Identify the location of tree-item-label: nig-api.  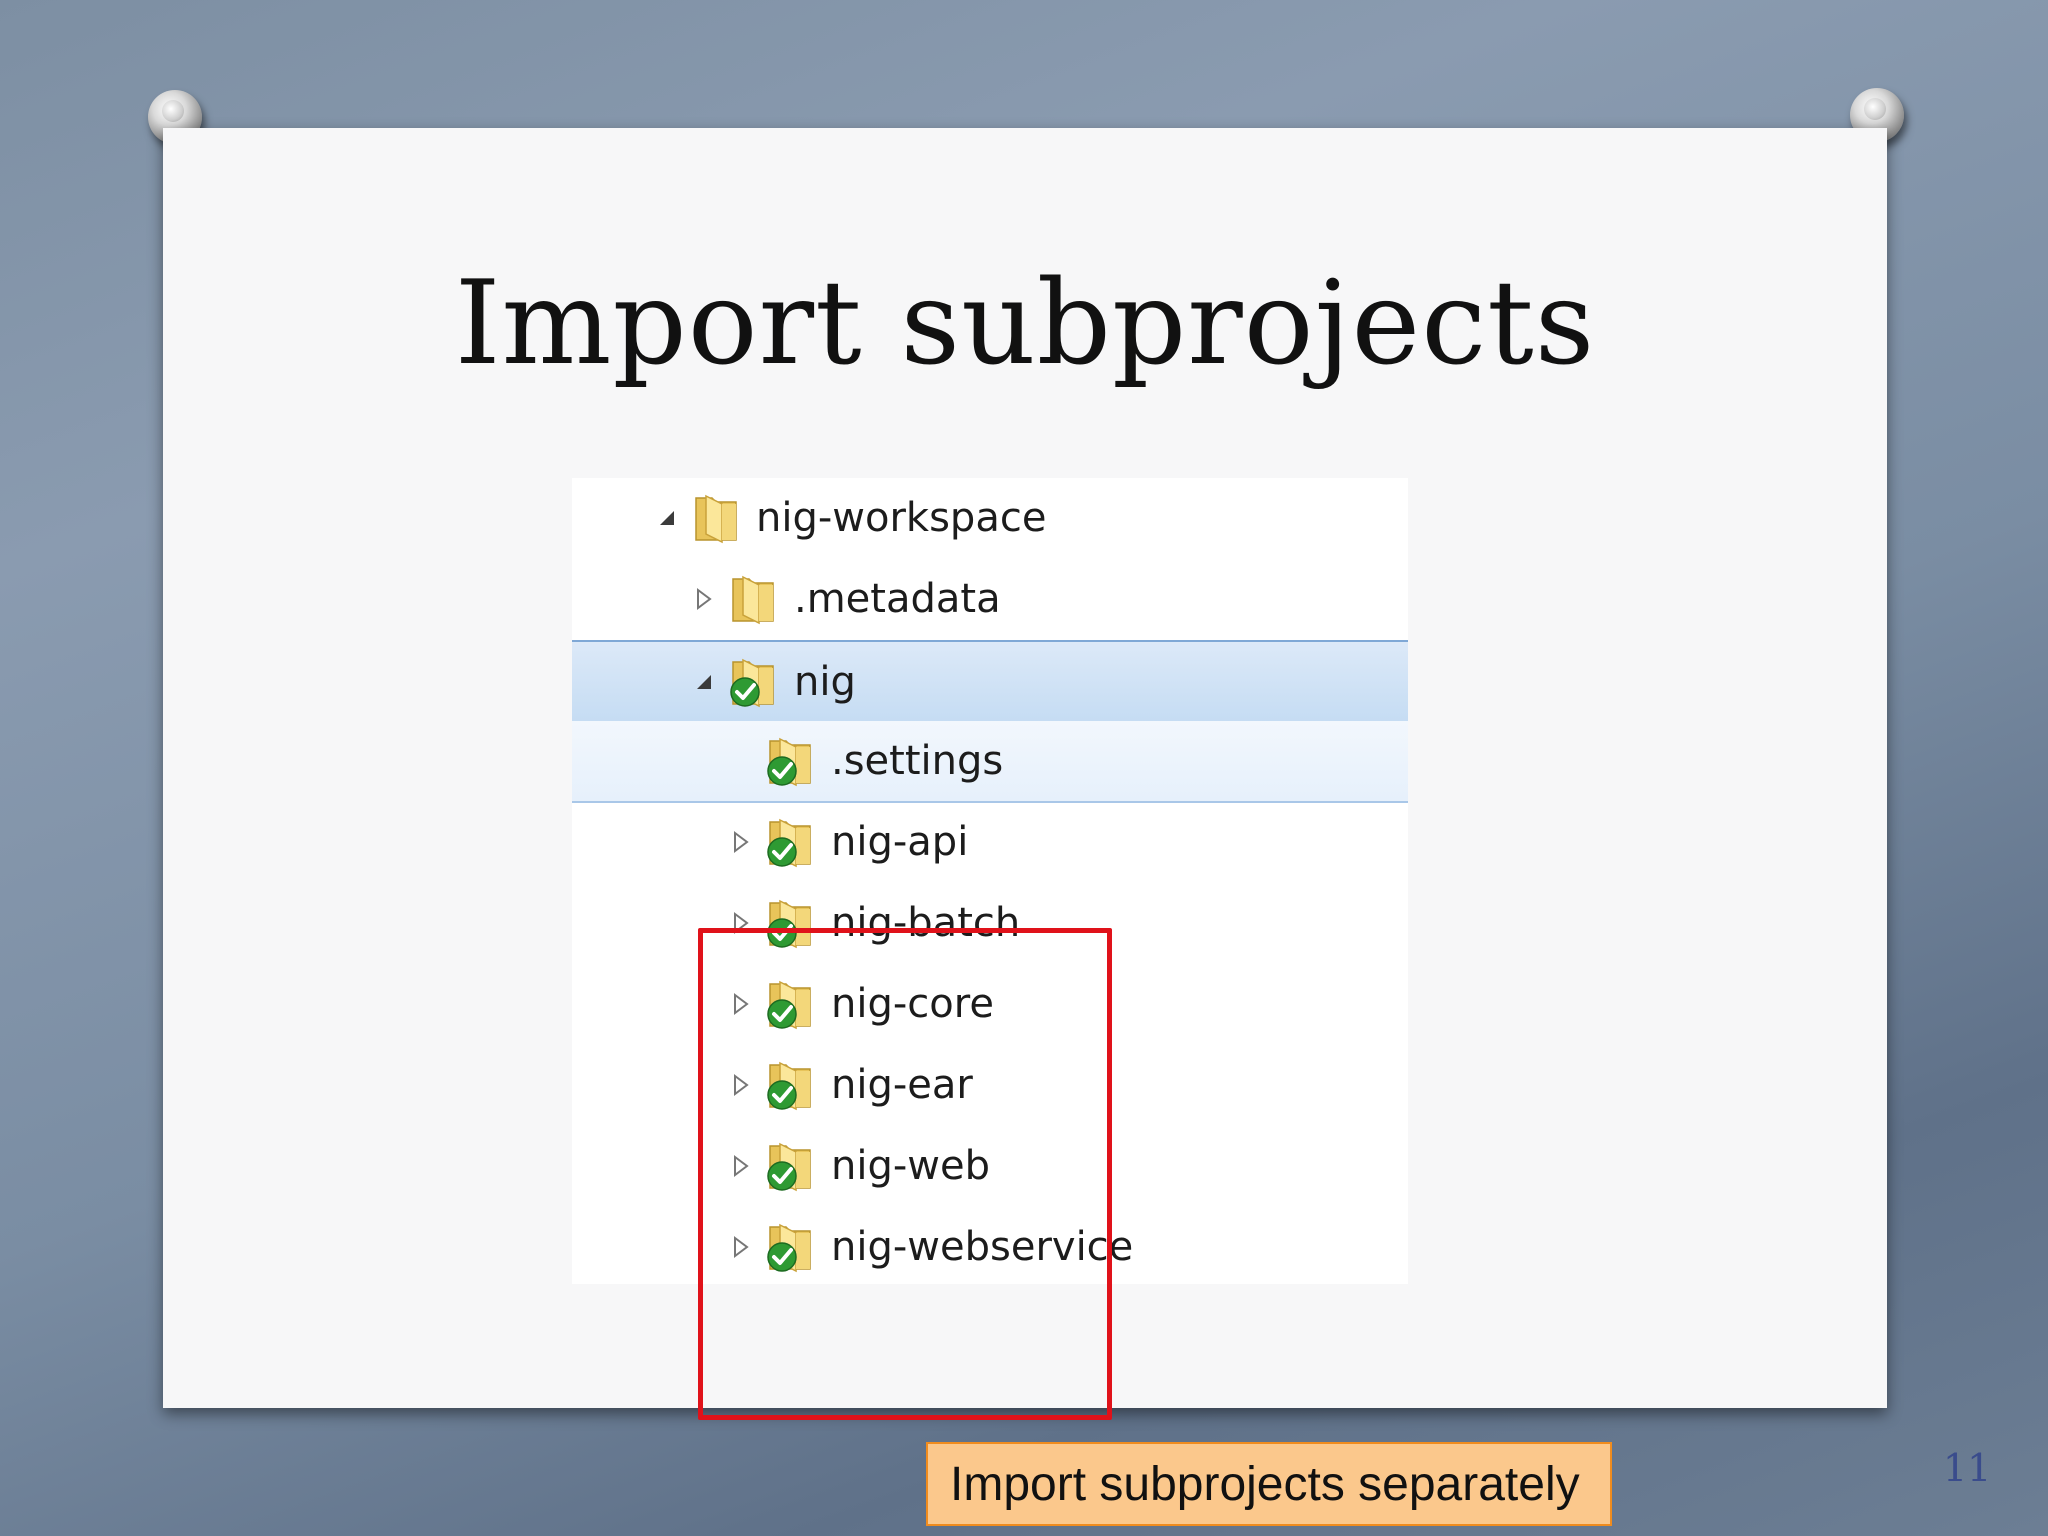
(900, 842).